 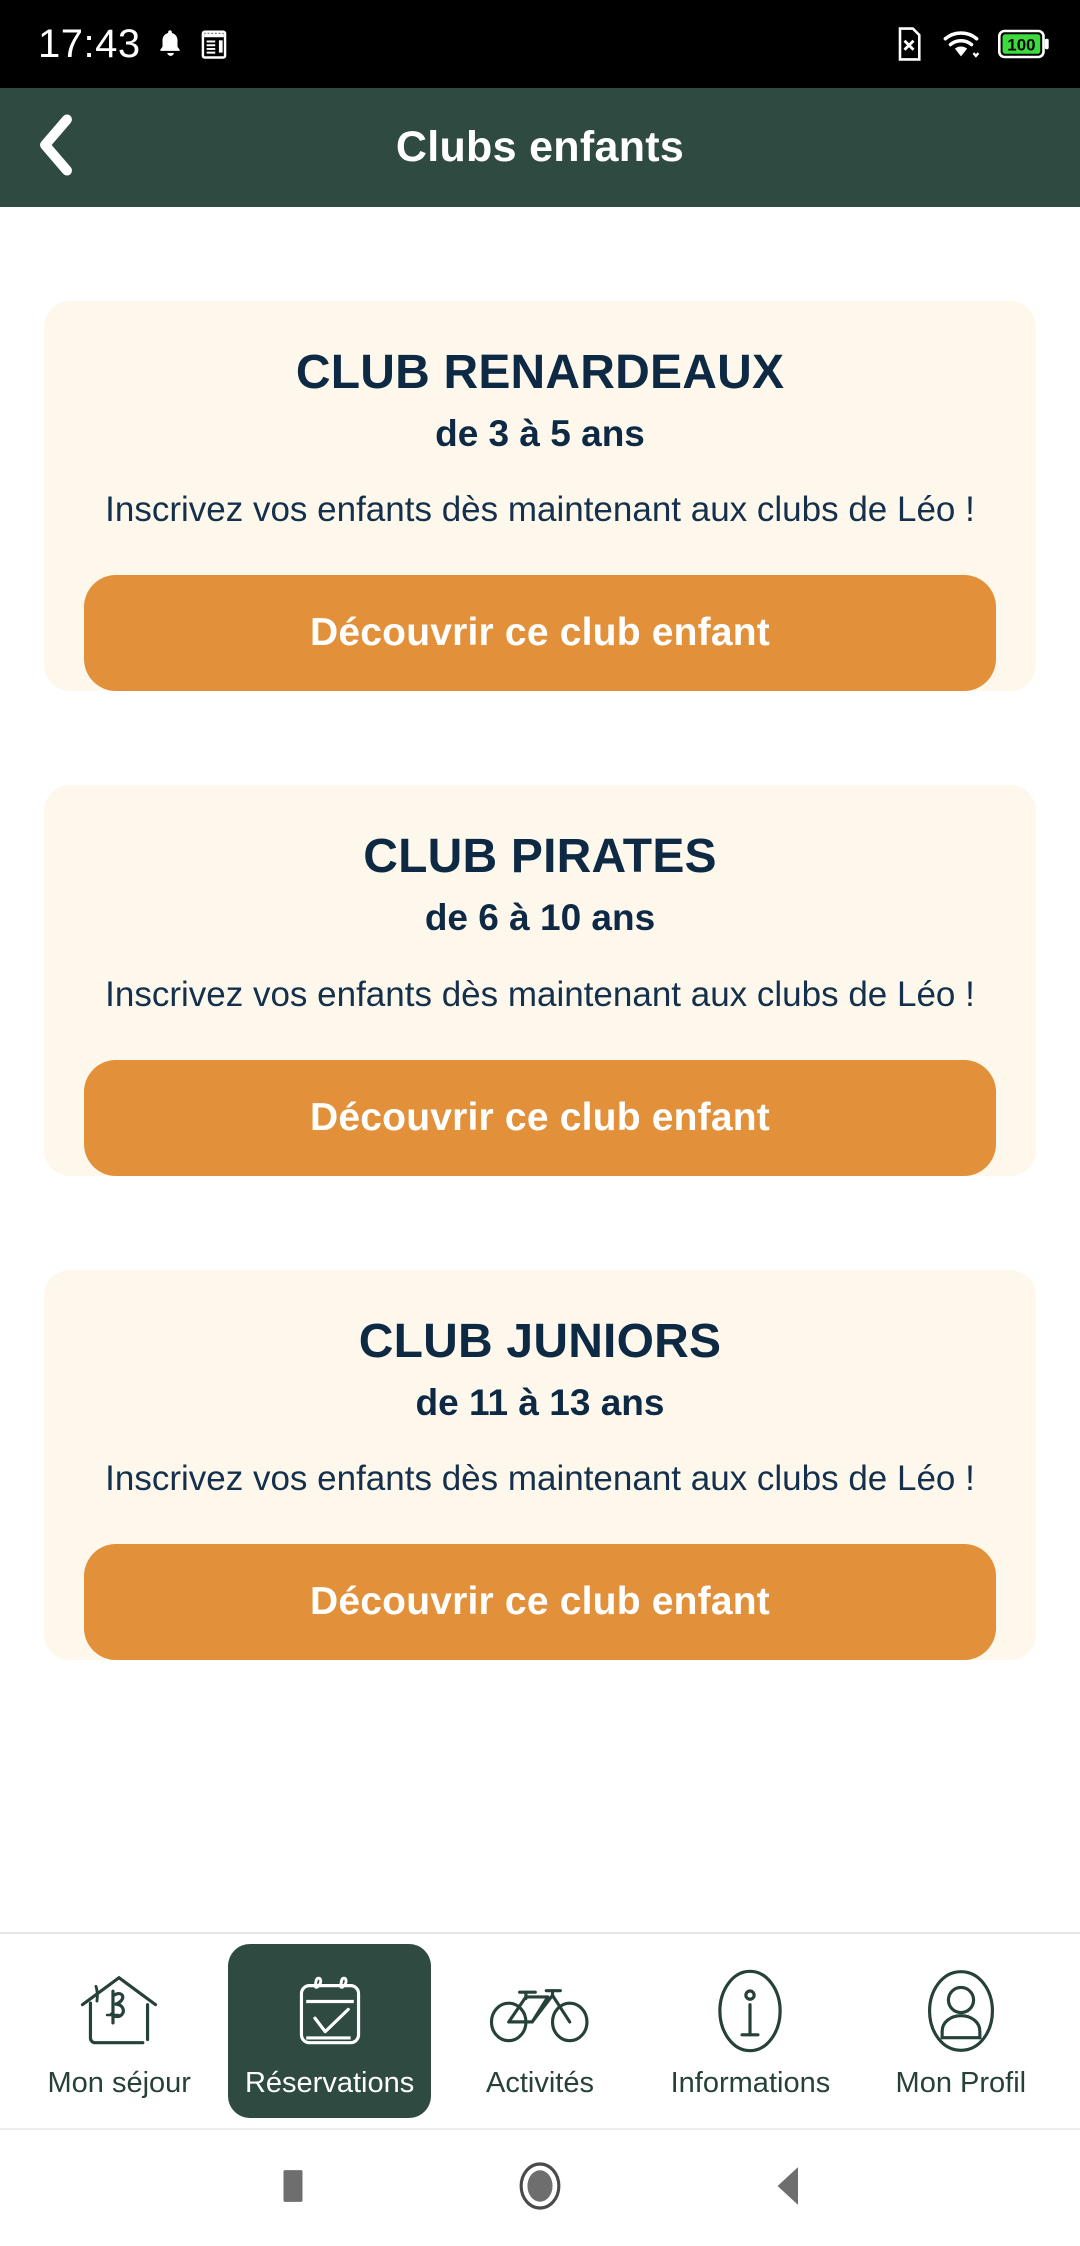 What do you see at coordinates (540, 433) in the screenshot?
I see `club-age-range: de 3 à 5 ans` at bounding box center [540, 433].